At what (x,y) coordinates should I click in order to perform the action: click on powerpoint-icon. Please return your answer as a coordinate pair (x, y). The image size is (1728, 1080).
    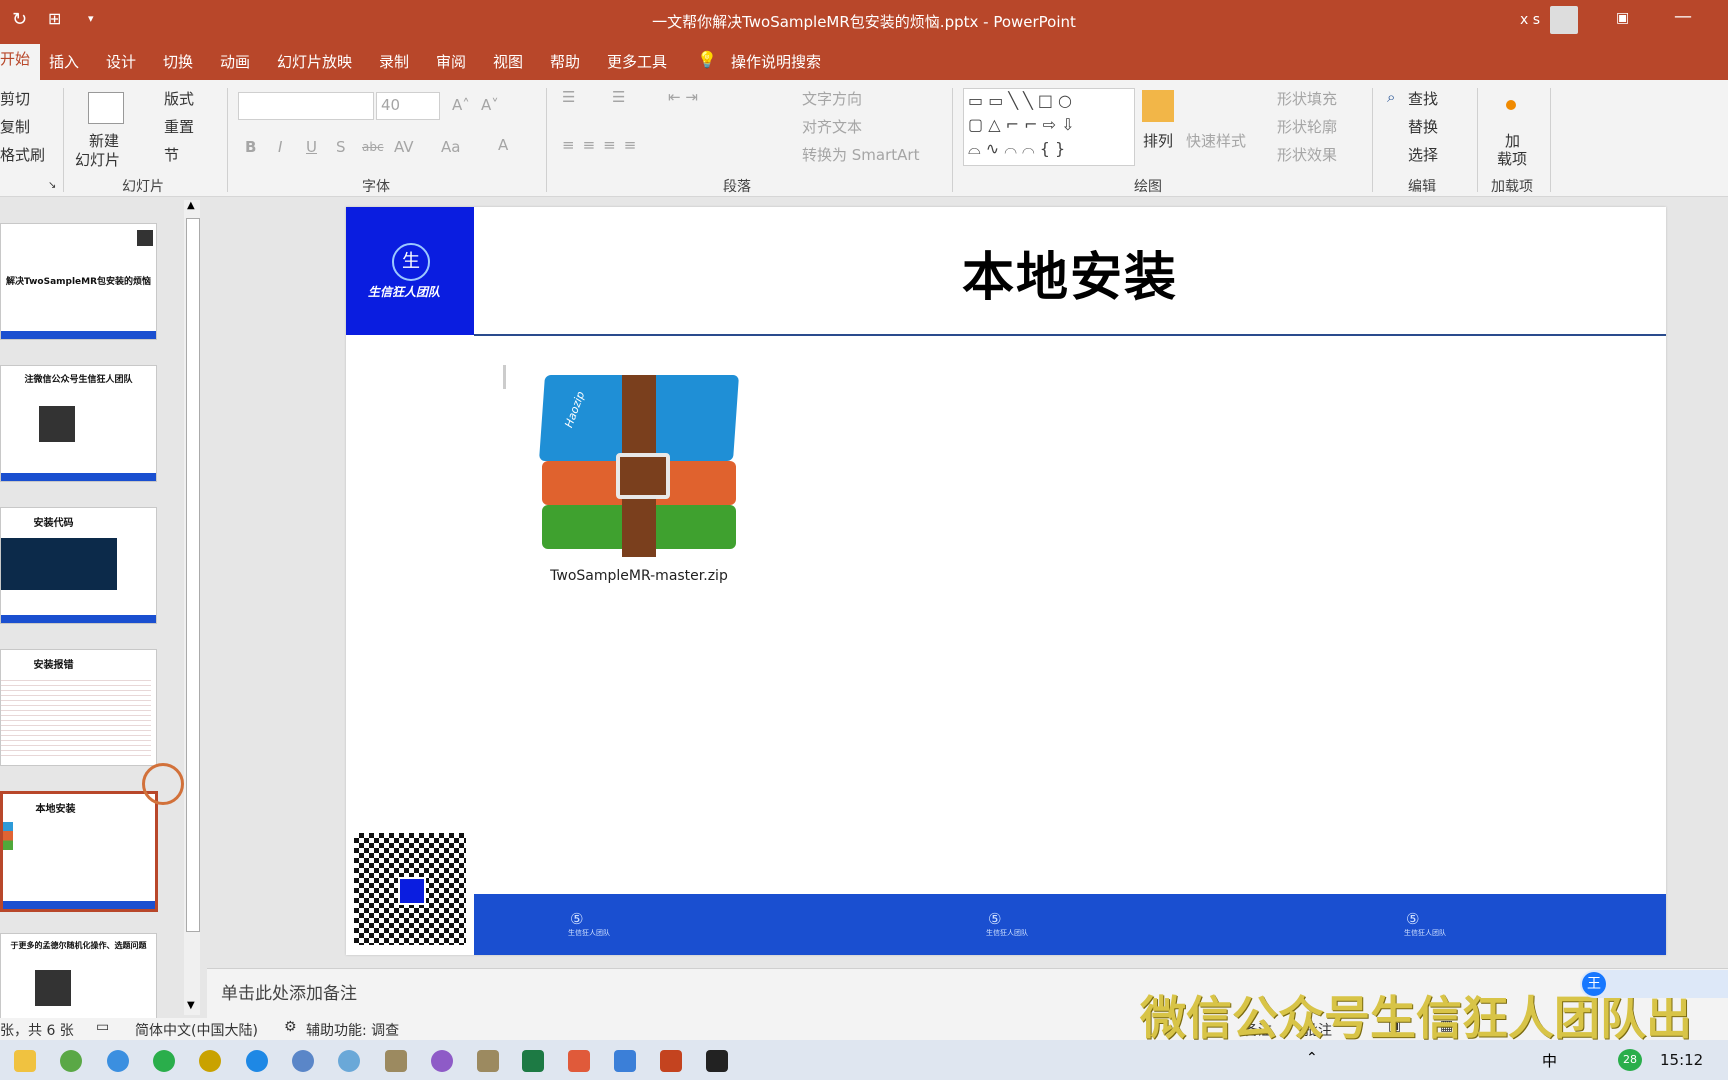
    Looking at the image, I should click on (671, 1061).